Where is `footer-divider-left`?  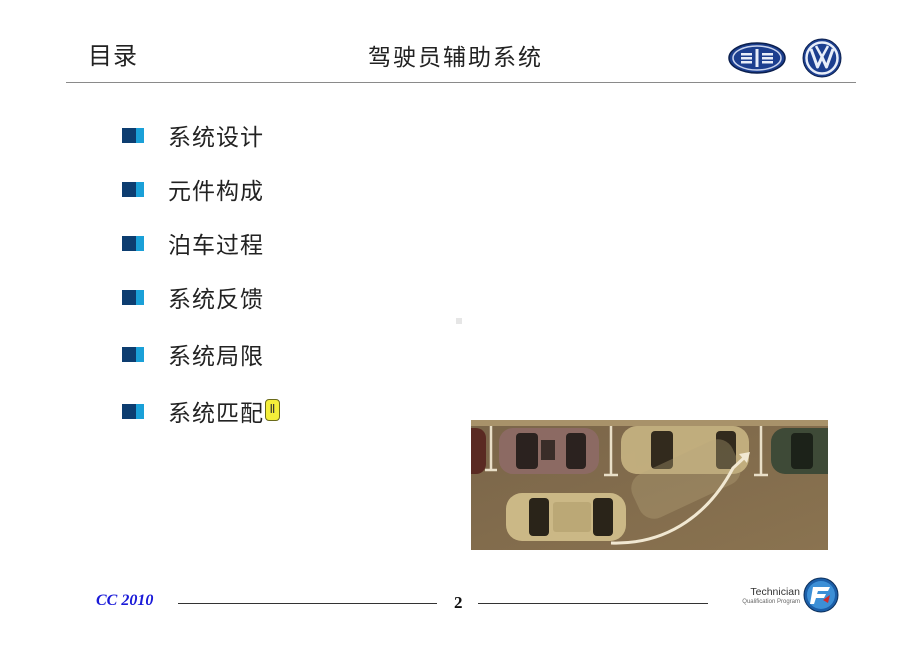 footer-divider-left is located at coordinates (307, 603).